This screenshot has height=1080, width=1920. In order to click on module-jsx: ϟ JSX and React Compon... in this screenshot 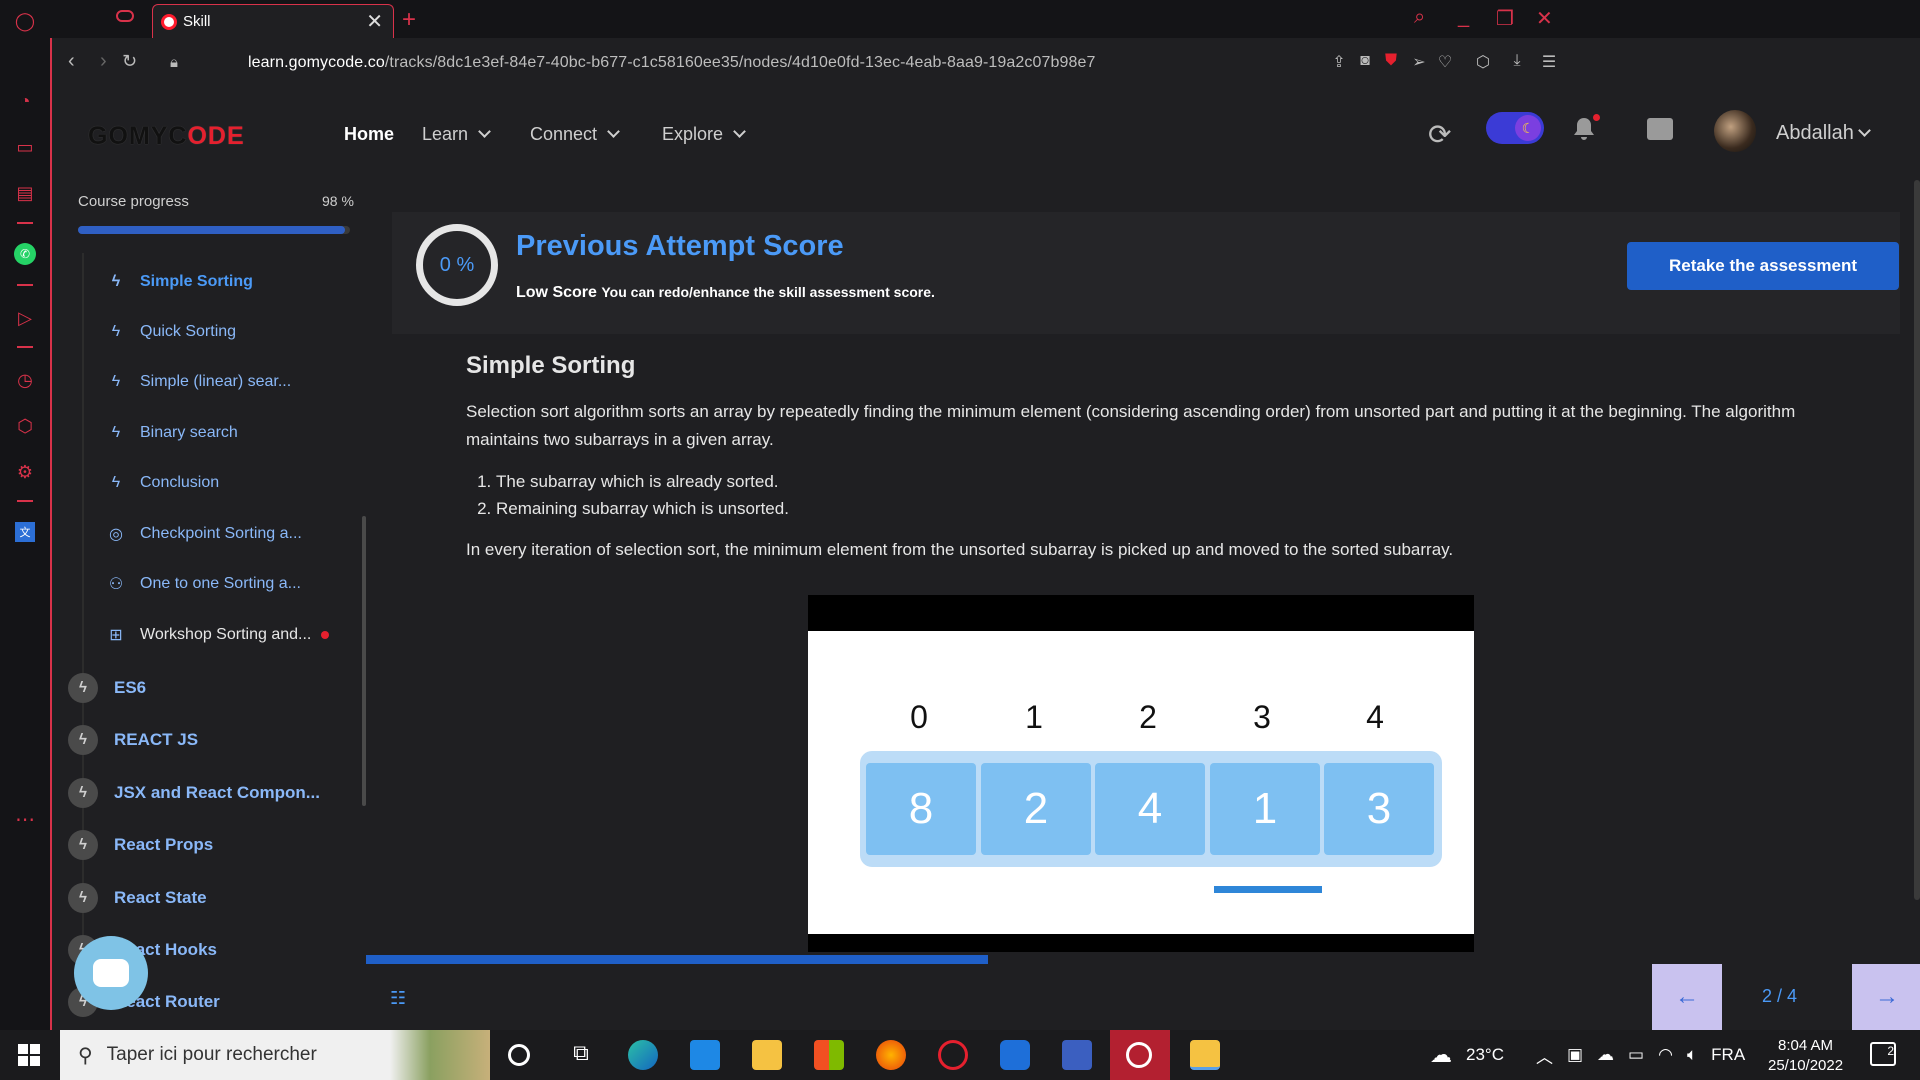, I will do `click(213, 793)`.